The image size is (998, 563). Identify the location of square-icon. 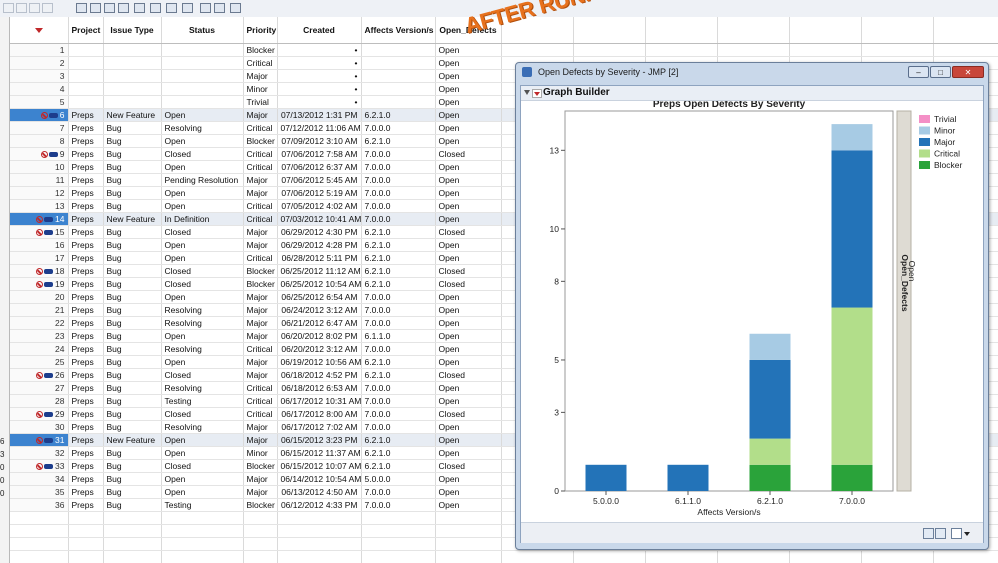
(956, 533).